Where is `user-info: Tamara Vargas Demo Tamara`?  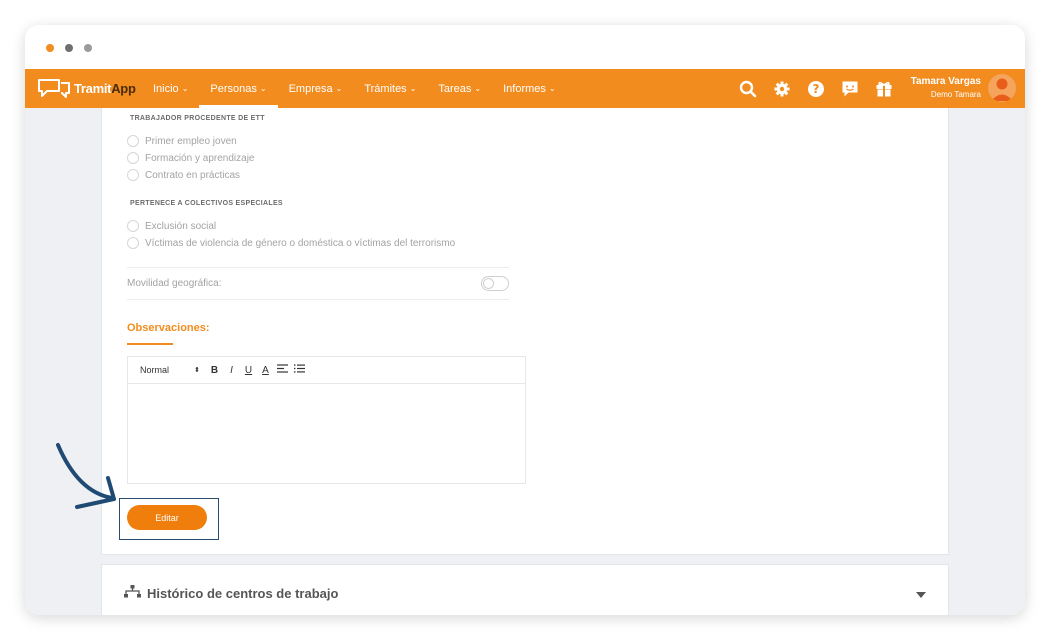
user-info: Tamara Vargas Demo Tamara is located at coordinates (940, 87).